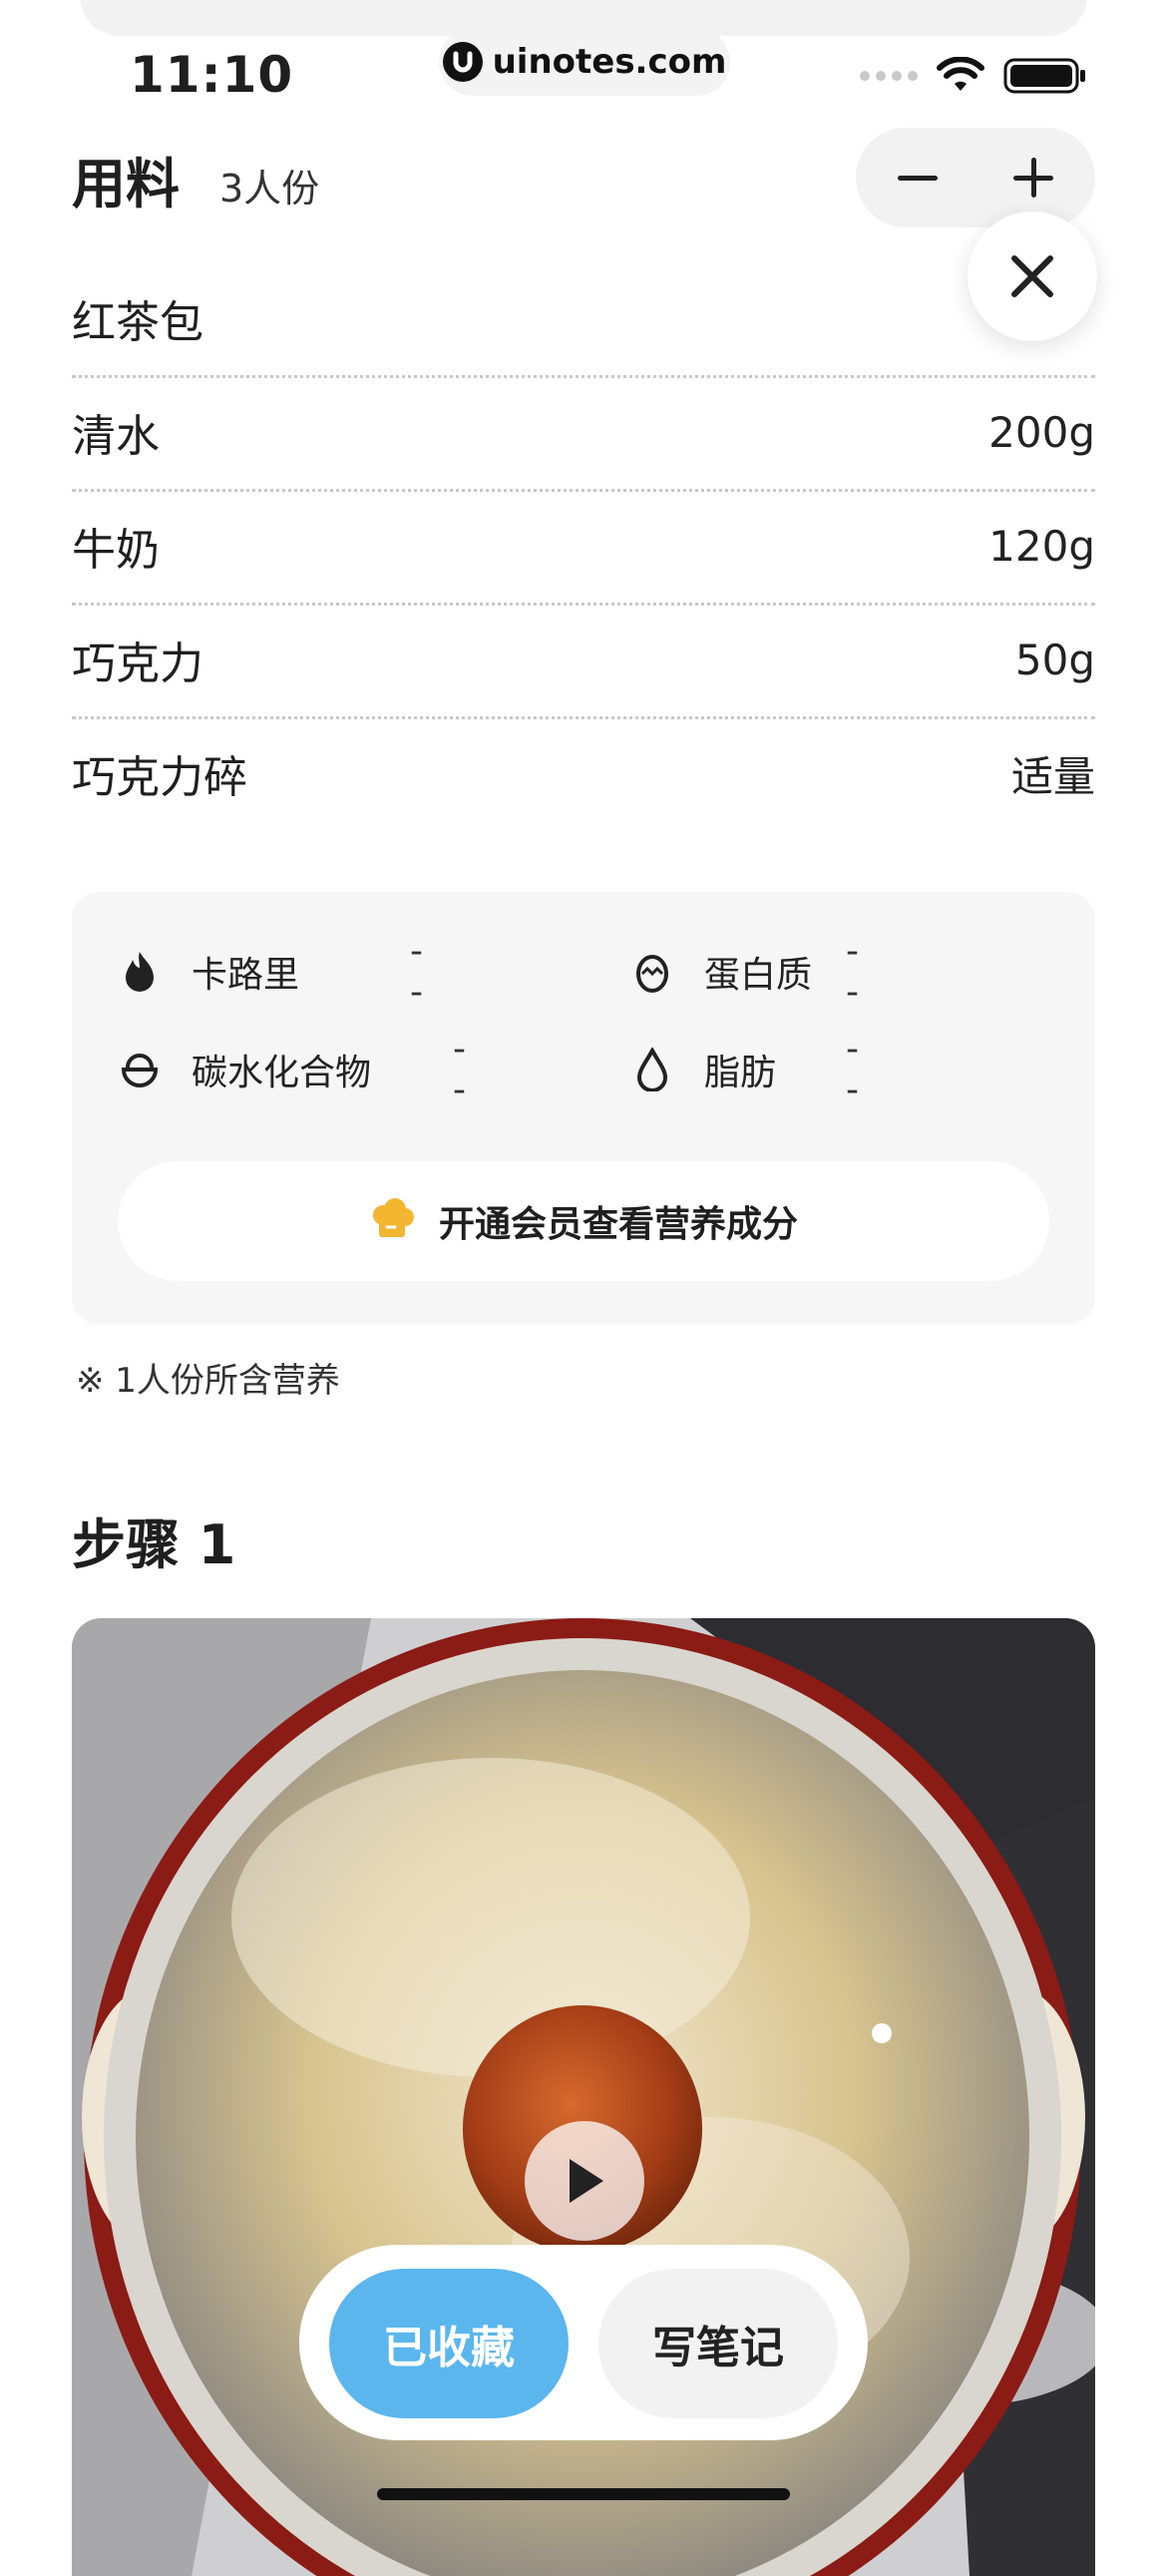  Describe the element at coordinates (159, 777) in the screenshot. I see `ingredient-name: 巧克力碎` at that location.